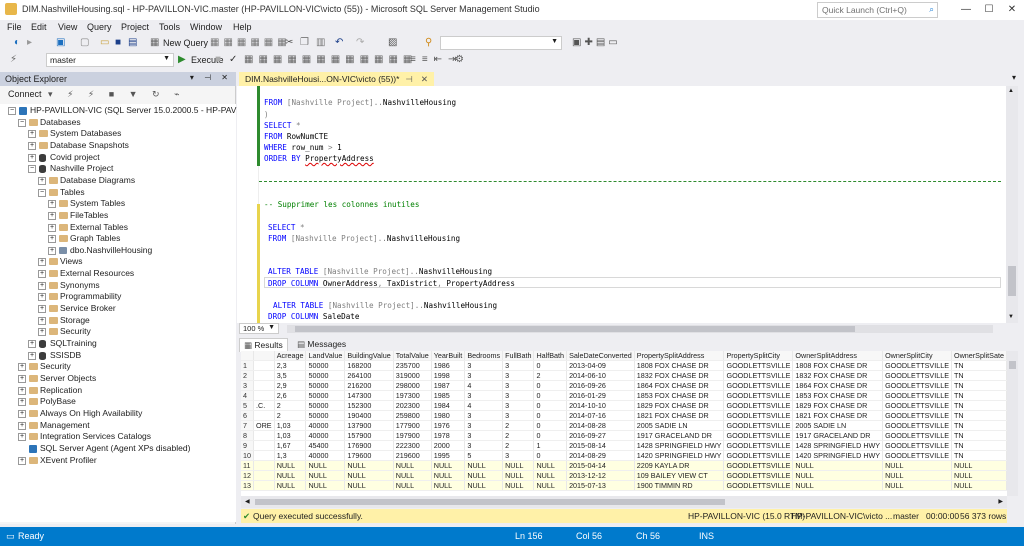 The height and width of the screenshot is (546, 1024). What do you see at coordinates (600, 386) in the screenshot?
I see `table-cell: 2016-09-26` at bounding box center [600, 386].